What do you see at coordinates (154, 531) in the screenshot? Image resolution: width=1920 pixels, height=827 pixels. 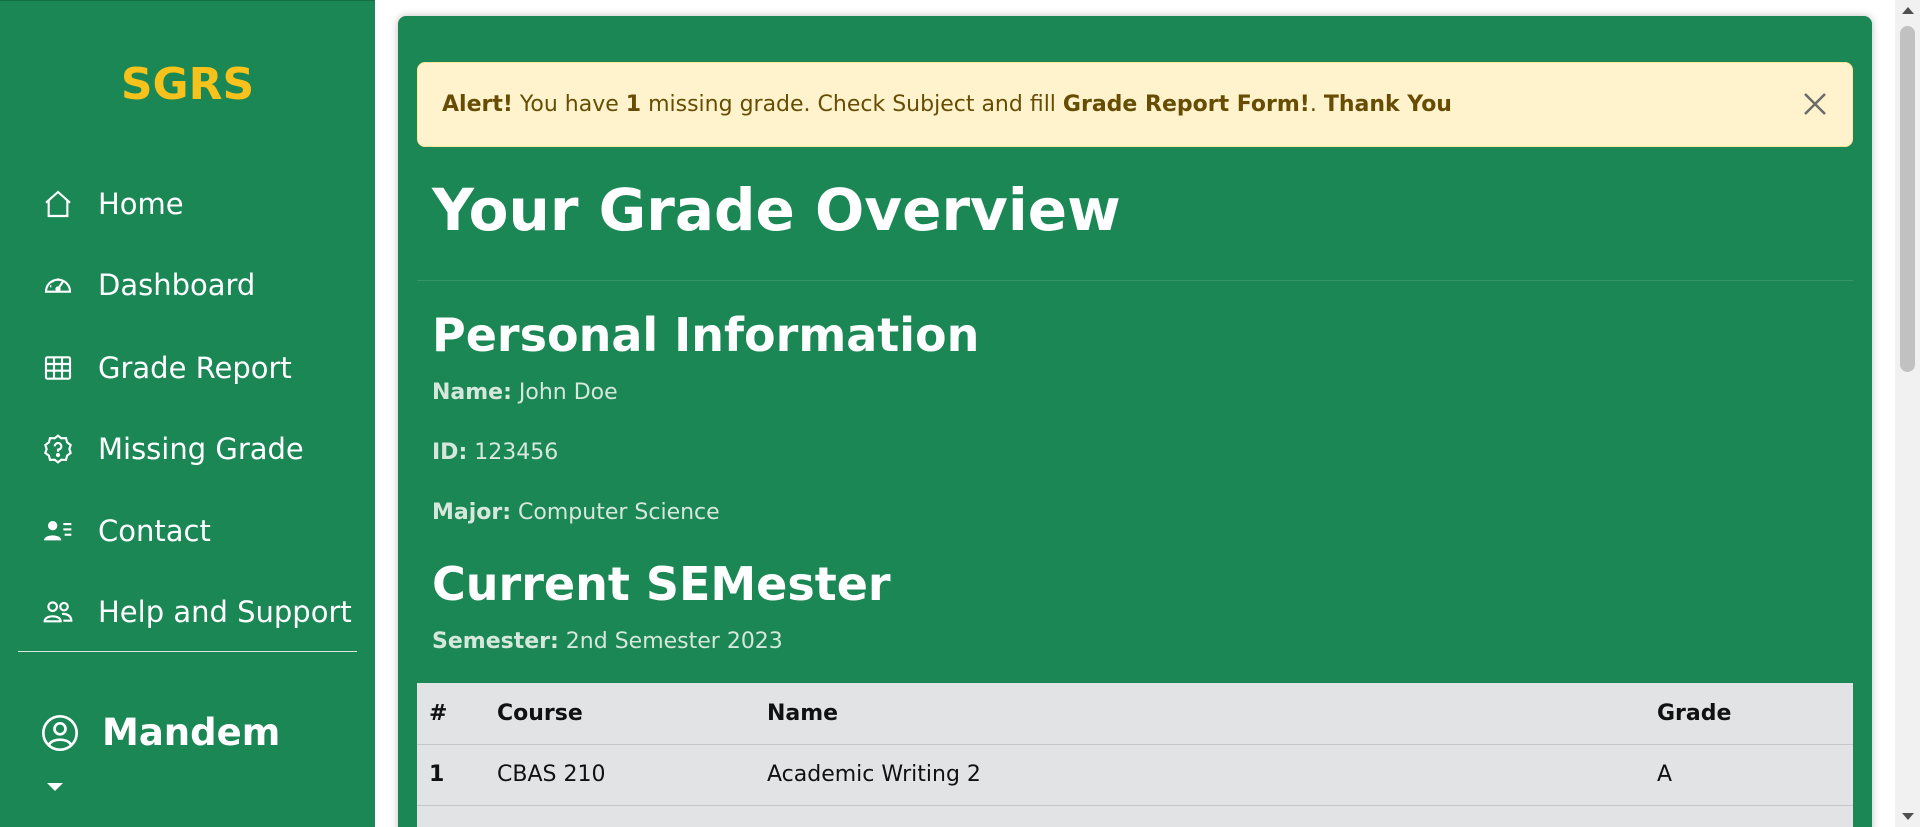 I see `sidebar-item-label: Contact` at bounding box center [154, 531].